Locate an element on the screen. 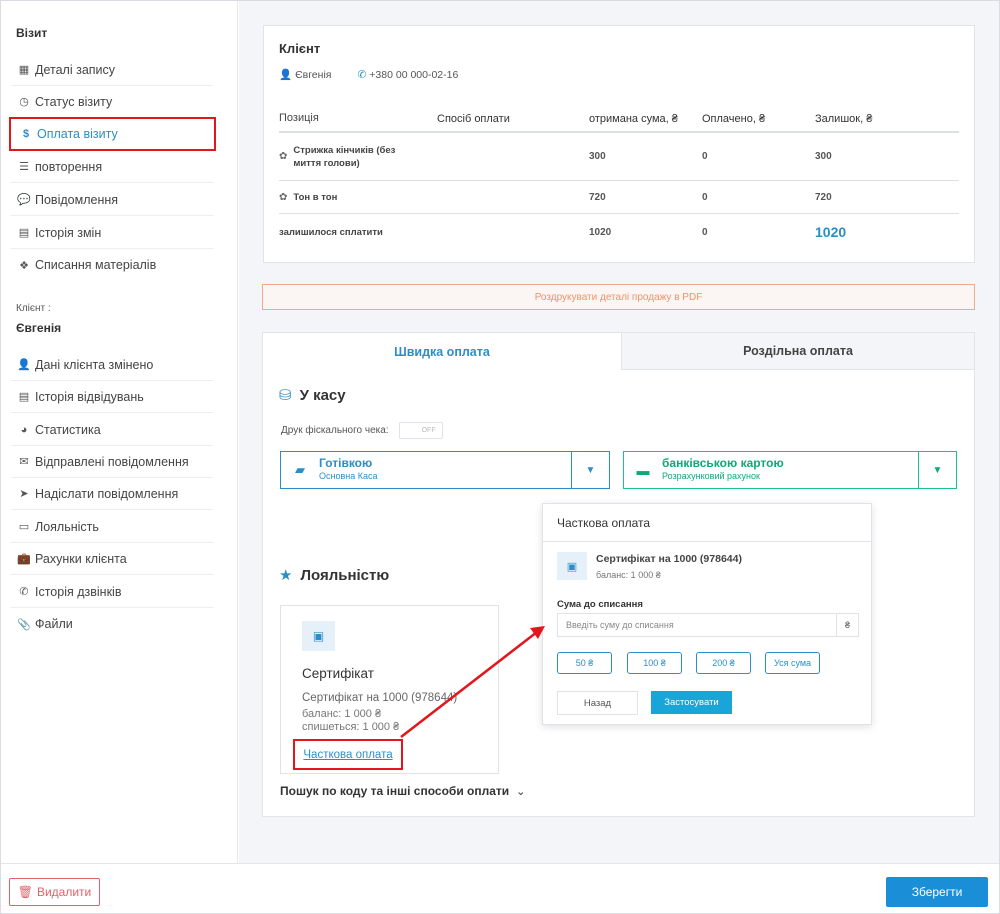 This screenshot has height=914, width=1000. sidebar-item-visit-payment: $ Оплата візиту is located at coordinates (112, 134).